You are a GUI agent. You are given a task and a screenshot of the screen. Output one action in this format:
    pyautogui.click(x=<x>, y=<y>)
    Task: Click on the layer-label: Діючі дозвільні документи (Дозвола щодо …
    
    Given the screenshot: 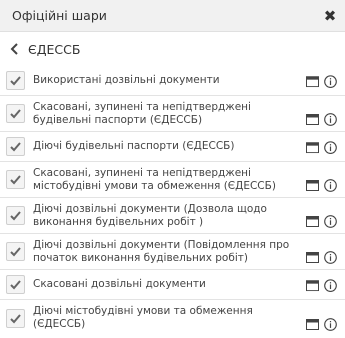 What is the action you would take?
    pyautogui.click(x=150, y=215)
    